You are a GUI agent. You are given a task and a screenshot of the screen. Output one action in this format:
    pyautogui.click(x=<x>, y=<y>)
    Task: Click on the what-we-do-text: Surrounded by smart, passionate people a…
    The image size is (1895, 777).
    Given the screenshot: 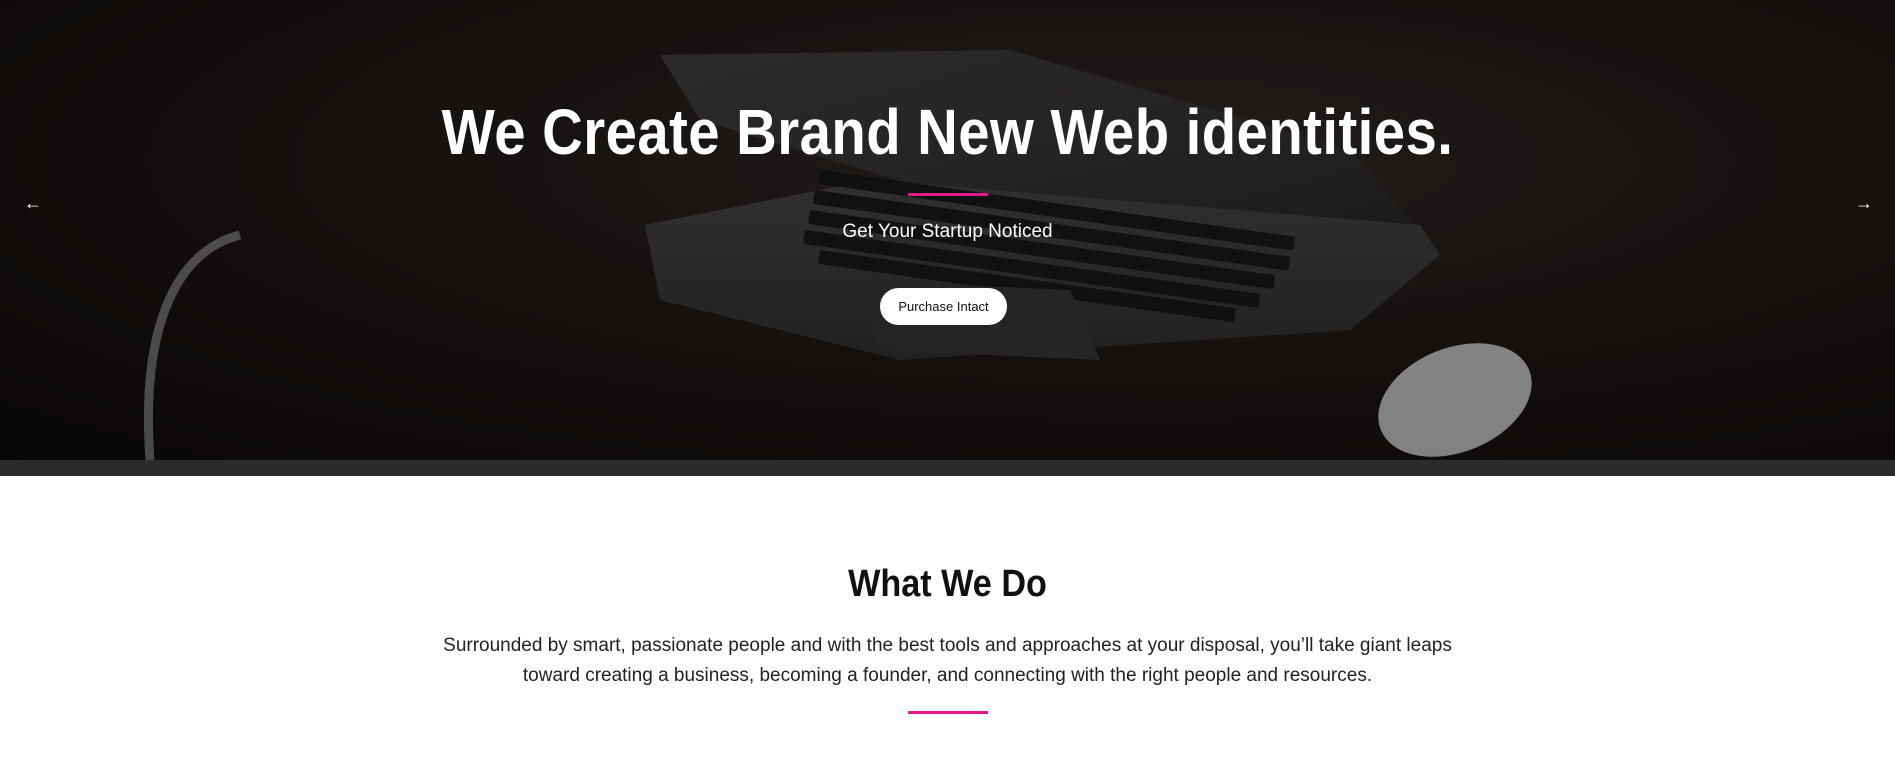 What is the action you would take?
    pyautogui.click(x=947, y=660)
    